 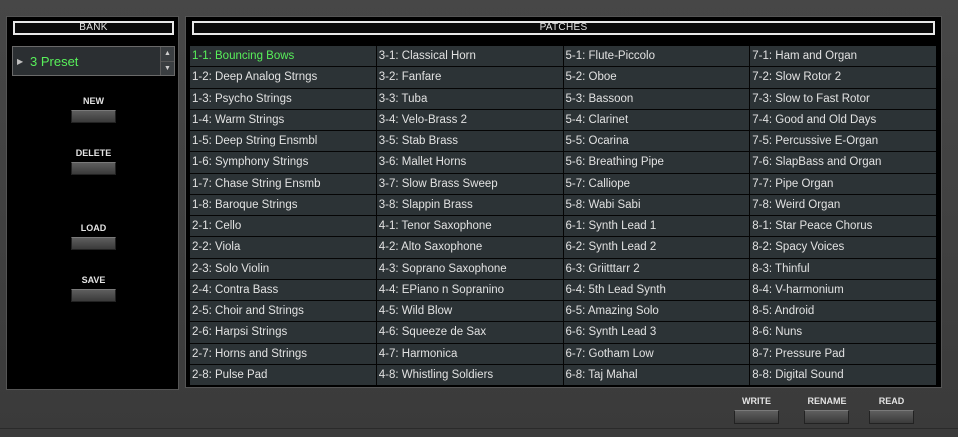 What do you see at coordinates (93, 228) in the screenshot?
I see `load-label: LOAD` at bounding box center [93, 228].